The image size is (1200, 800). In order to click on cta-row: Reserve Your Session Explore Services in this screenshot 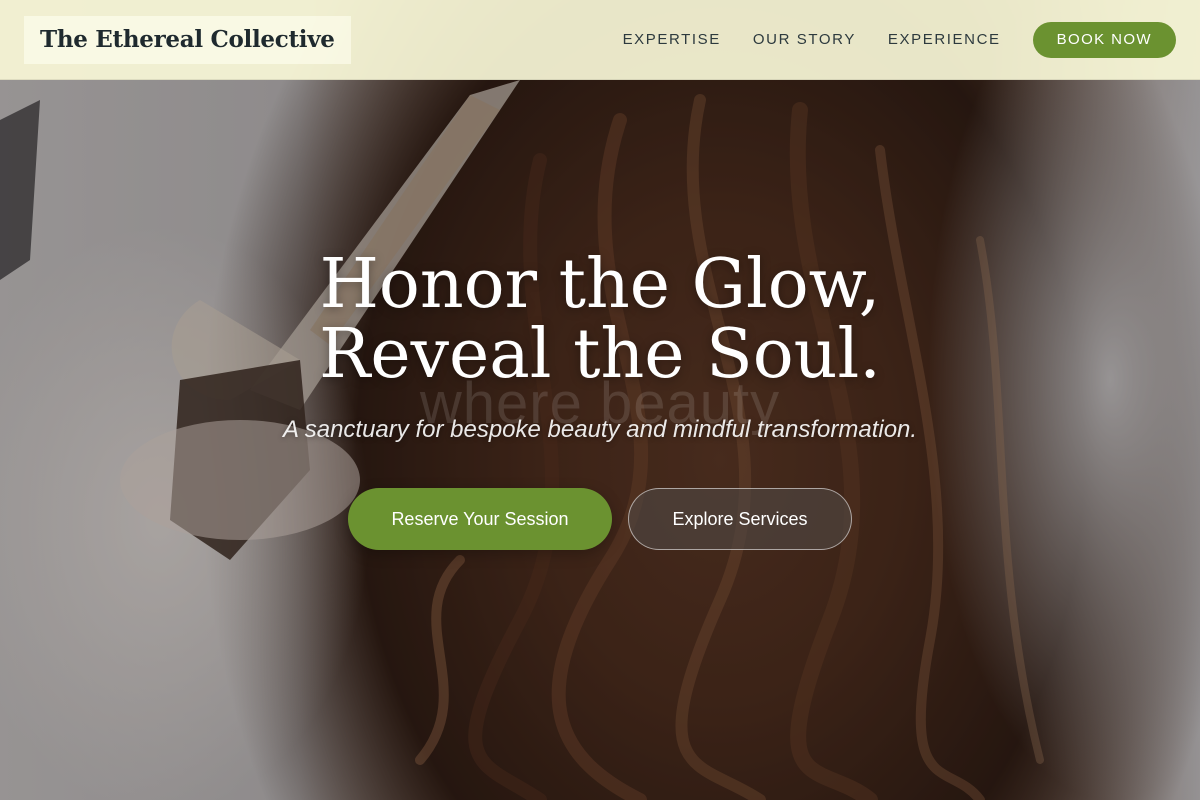, I will do `click(600, 519)`.